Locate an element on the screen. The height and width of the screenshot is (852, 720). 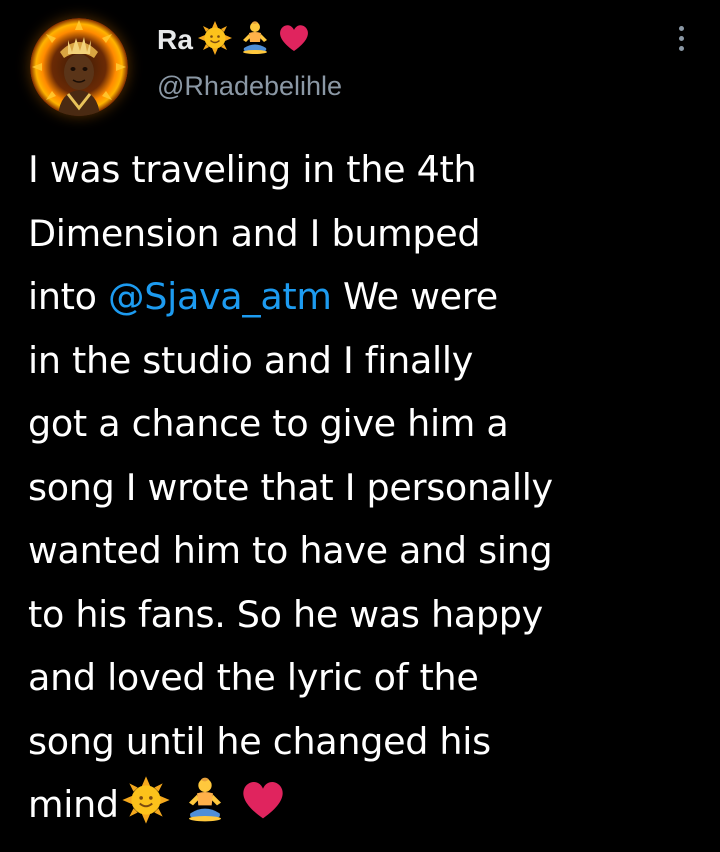
user-handle: @Rhadebelihle is located at coordinates (249, 86).